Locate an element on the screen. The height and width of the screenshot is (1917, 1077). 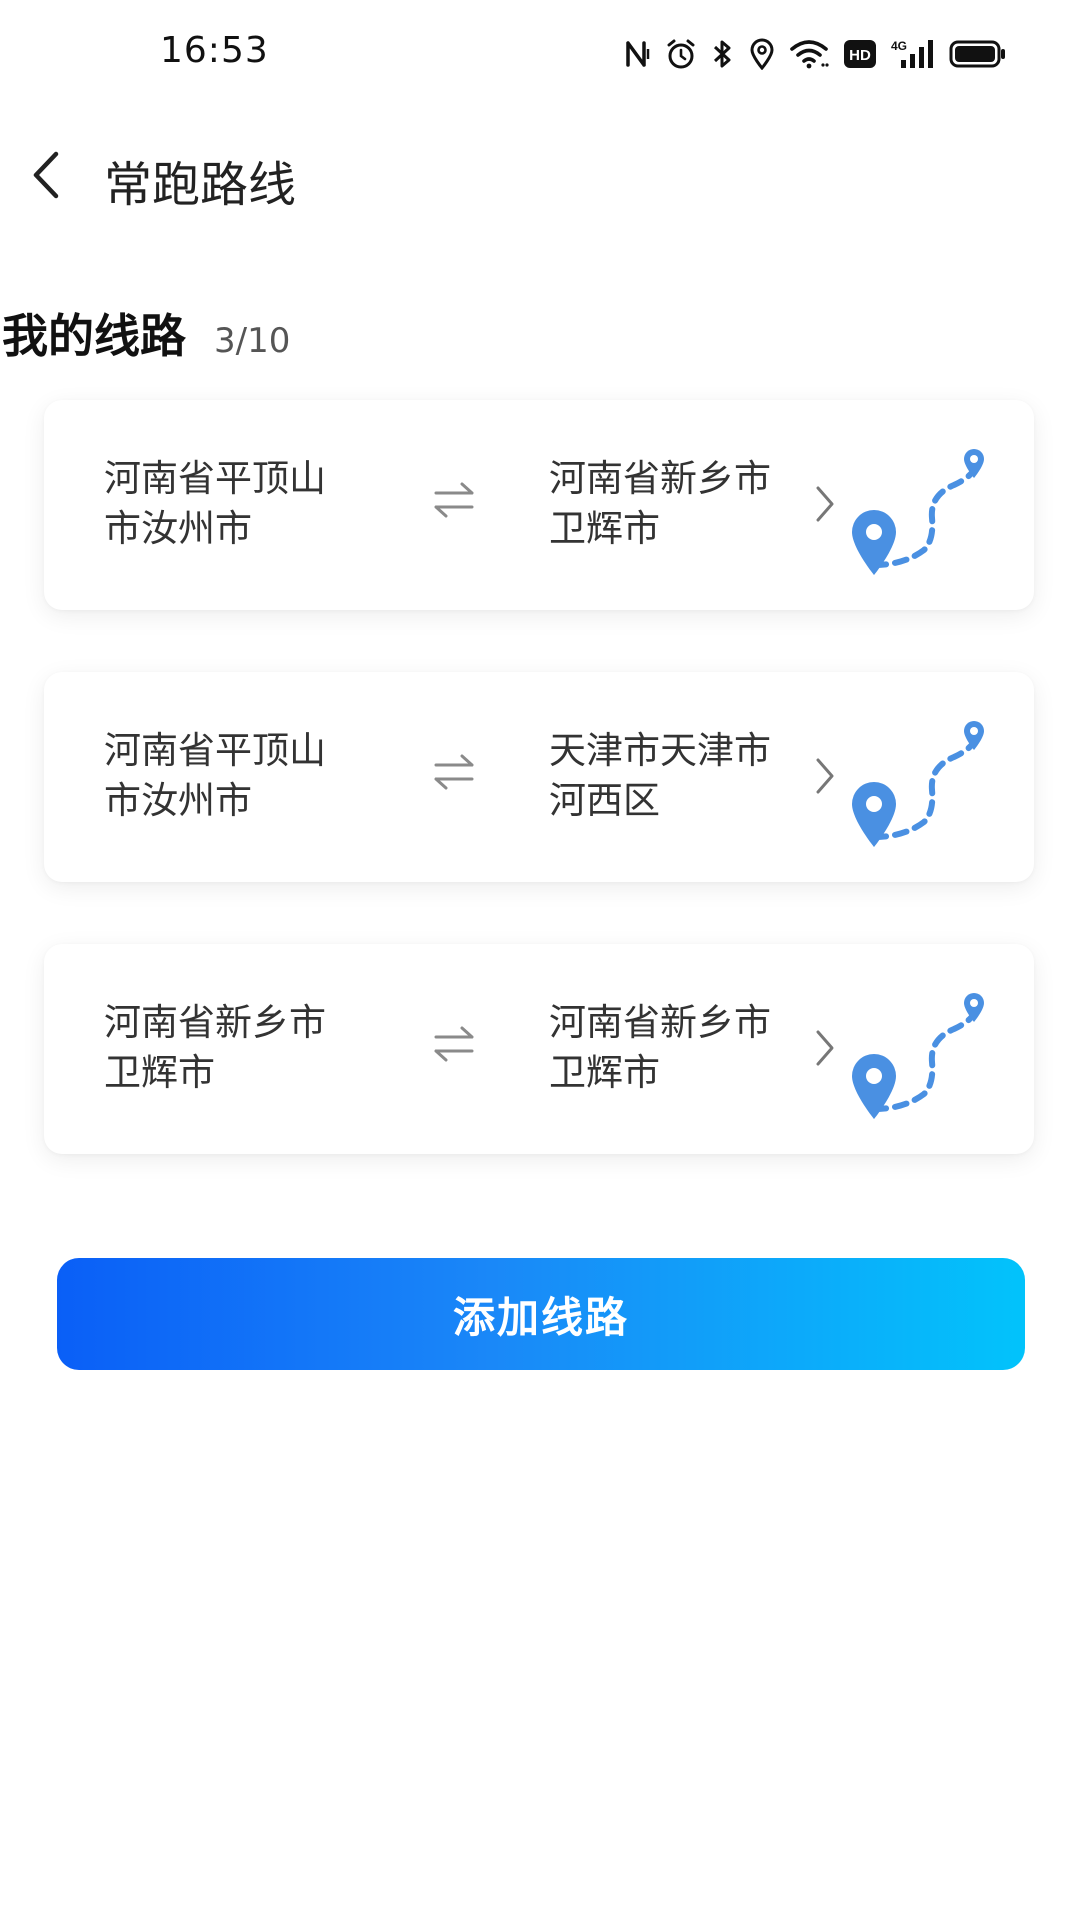
alarm-icon is located at coordinates (681, 54).